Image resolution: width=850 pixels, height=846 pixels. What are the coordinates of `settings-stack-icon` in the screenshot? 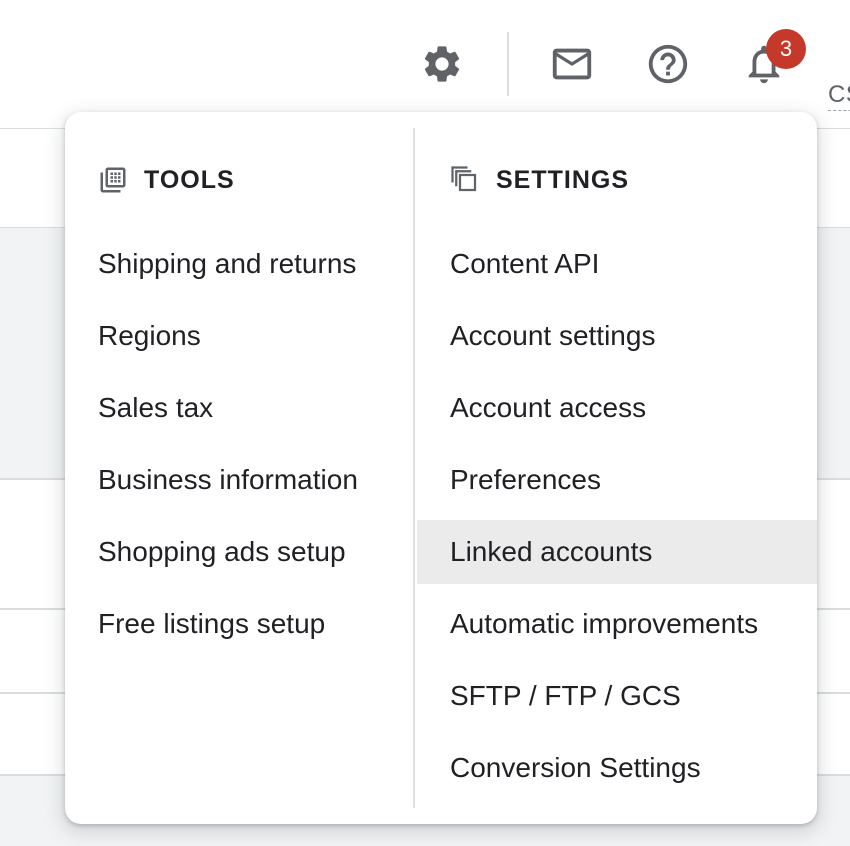 It's located at (465, 180).